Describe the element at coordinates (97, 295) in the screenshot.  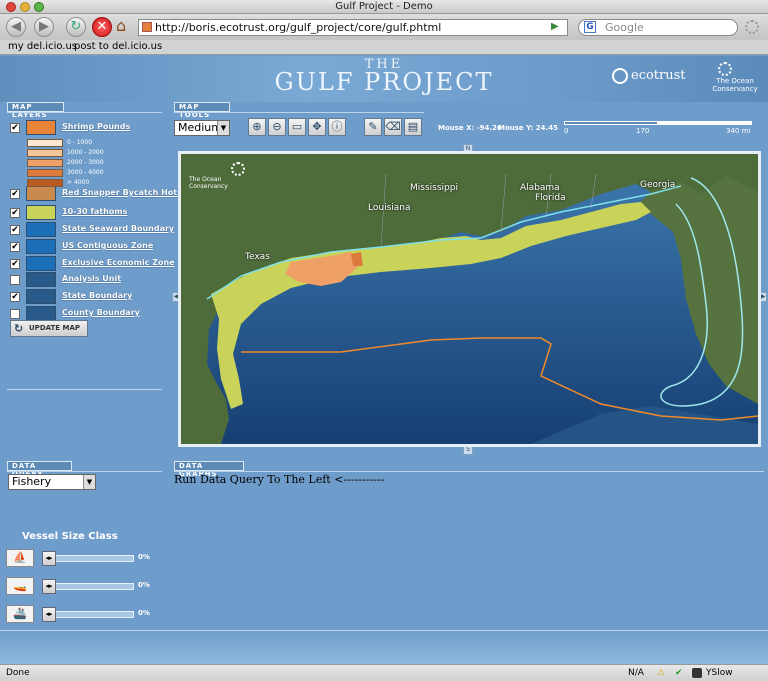
I see `layer-label: State Boundary` at that location.